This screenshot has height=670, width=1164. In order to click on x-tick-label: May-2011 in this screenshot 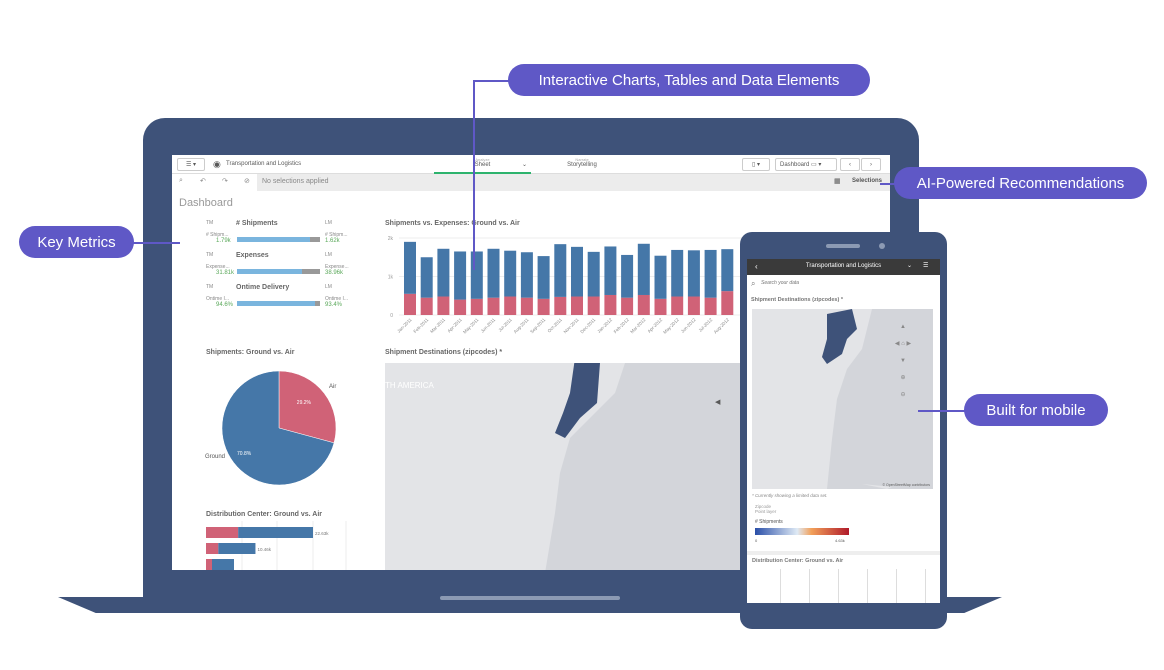, I will do `click(471, 326)`.